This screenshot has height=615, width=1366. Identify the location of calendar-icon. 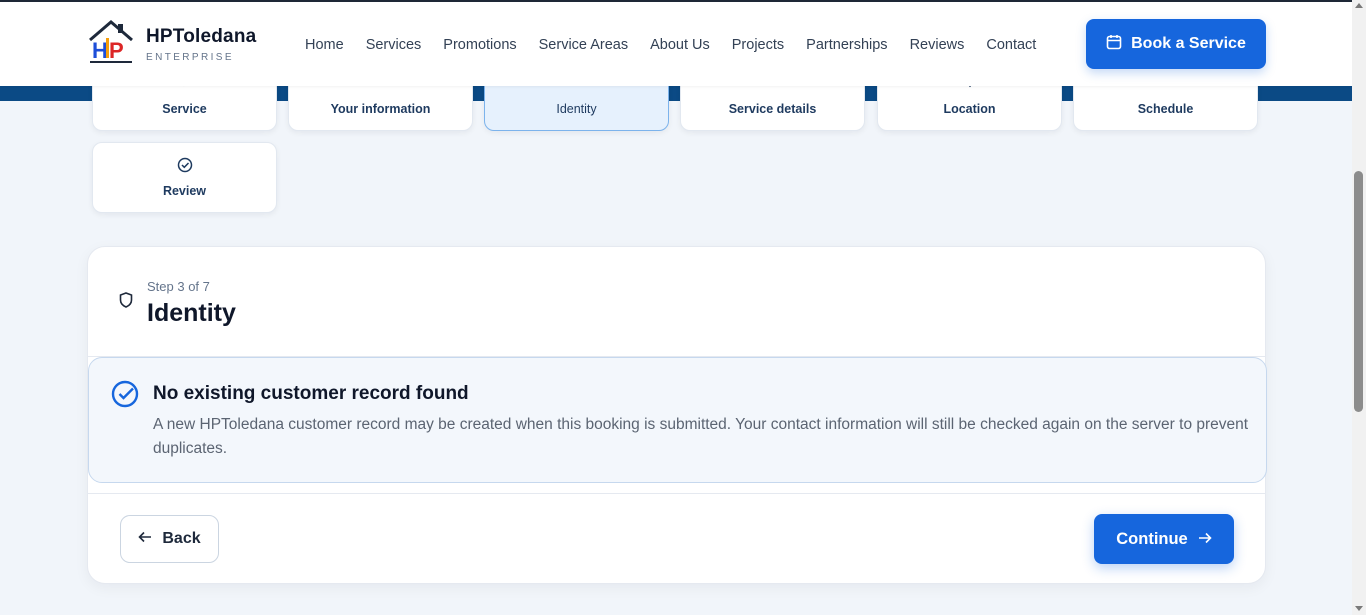
(1114, 44).